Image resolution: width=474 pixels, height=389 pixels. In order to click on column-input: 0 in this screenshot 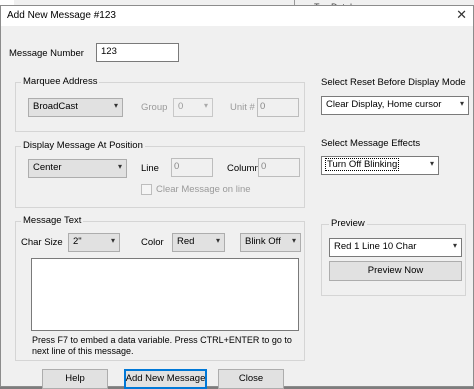, I will do `click(279, 167)`.